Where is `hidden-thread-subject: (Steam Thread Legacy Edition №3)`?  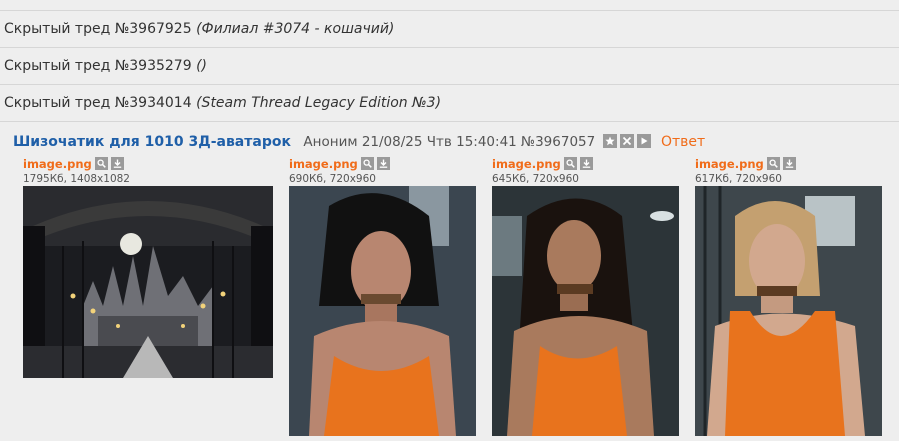 hidden-thread-subject: (Steam Thread Legacy Edition №3) is located at coordinates (319, 103).